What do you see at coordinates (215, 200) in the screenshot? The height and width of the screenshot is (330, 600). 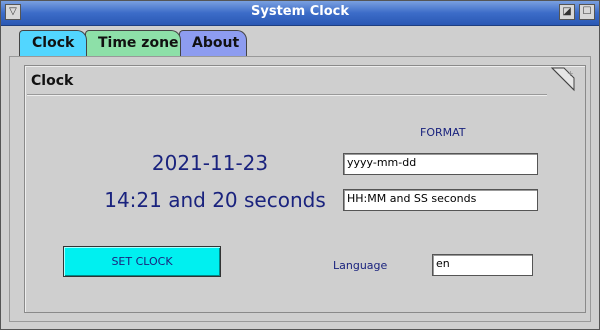 I see `time-display: 14:21 and 20 seconds` at bounding box center [215, 200].